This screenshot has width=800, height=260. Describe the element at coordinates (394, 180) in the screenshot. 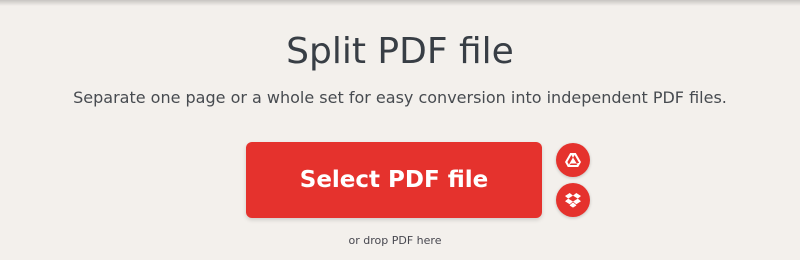

I see `select-pdf-button: Select PDF file` at that location.